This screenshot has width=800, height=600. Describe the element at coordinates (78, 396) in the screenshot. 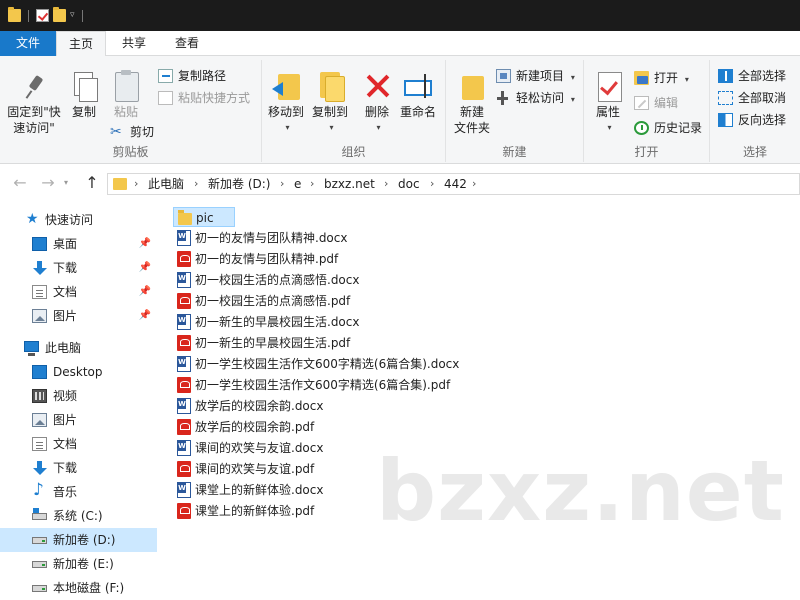

I see `nav-pc-videos: 视频` at that location.